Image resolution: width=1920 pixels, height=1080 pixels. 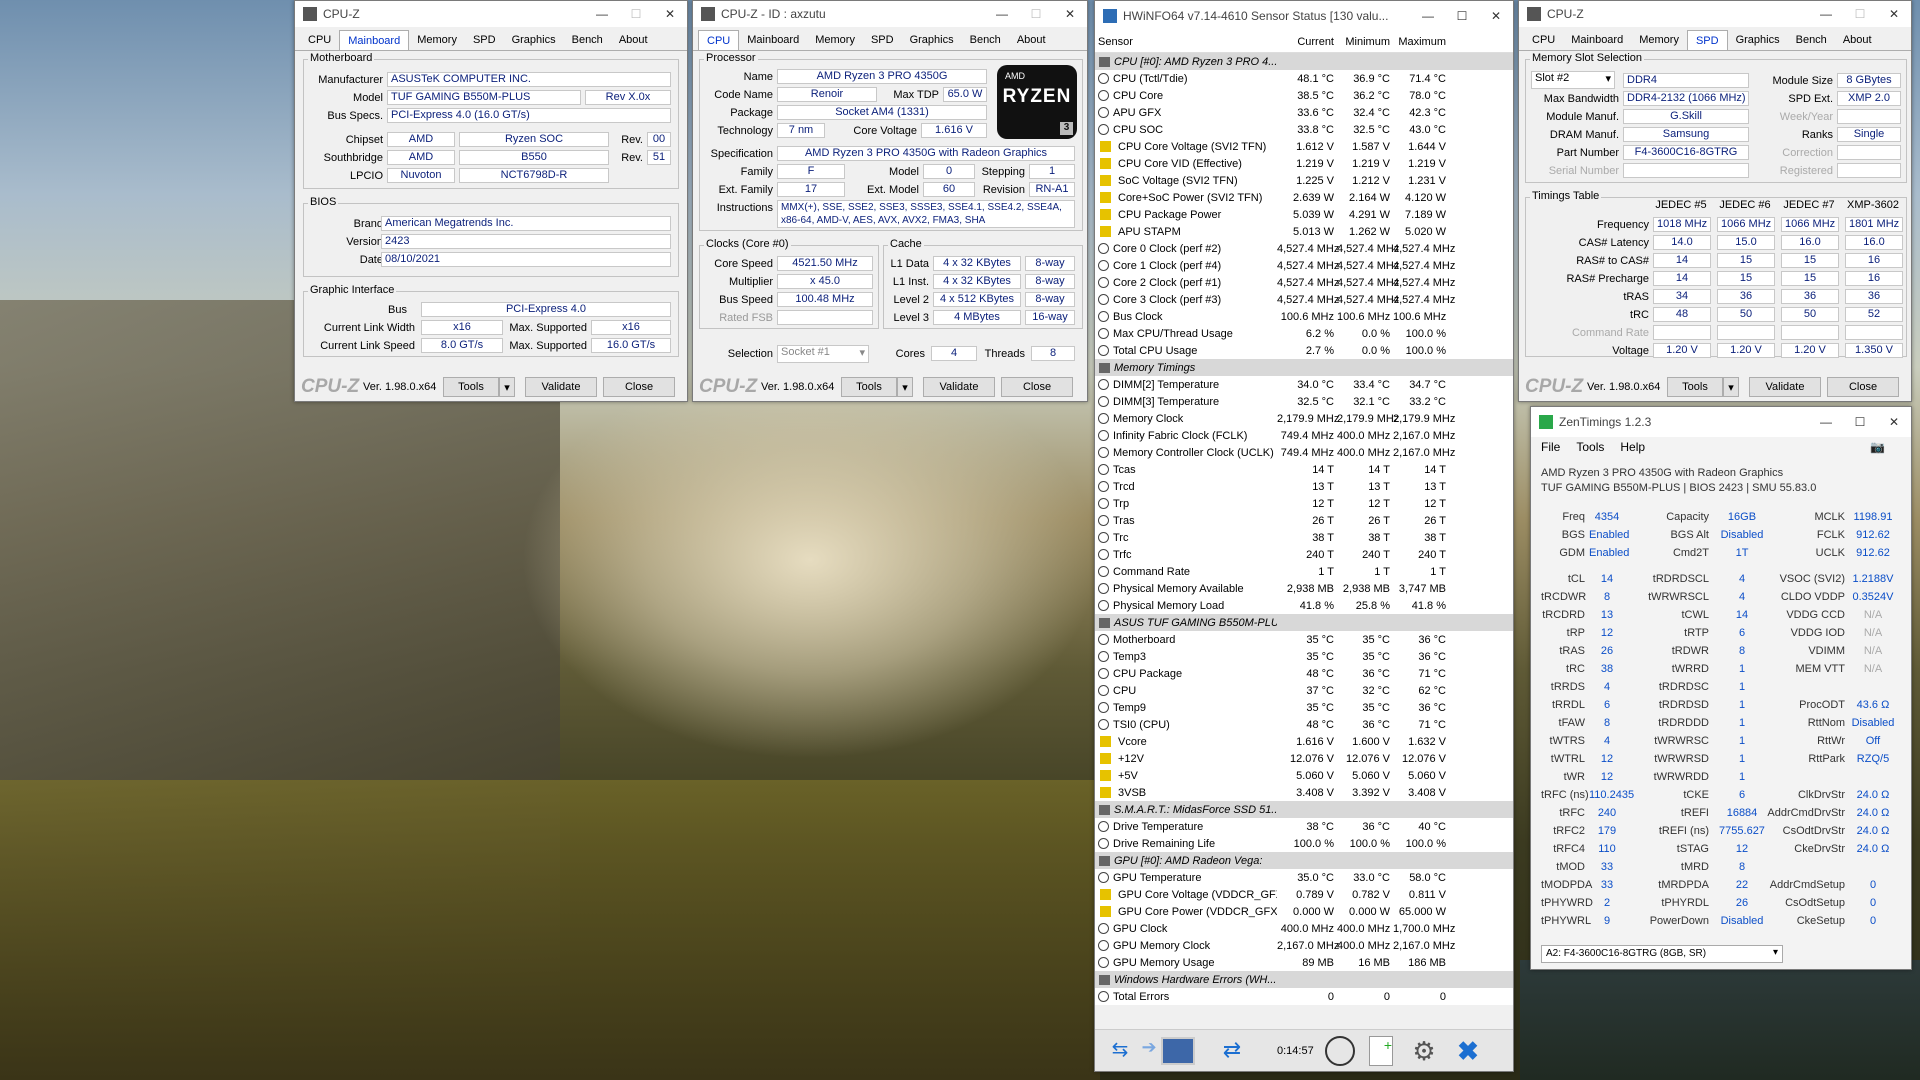 I want to click on menu-tools: Tools, so click(x=1590, y=447).